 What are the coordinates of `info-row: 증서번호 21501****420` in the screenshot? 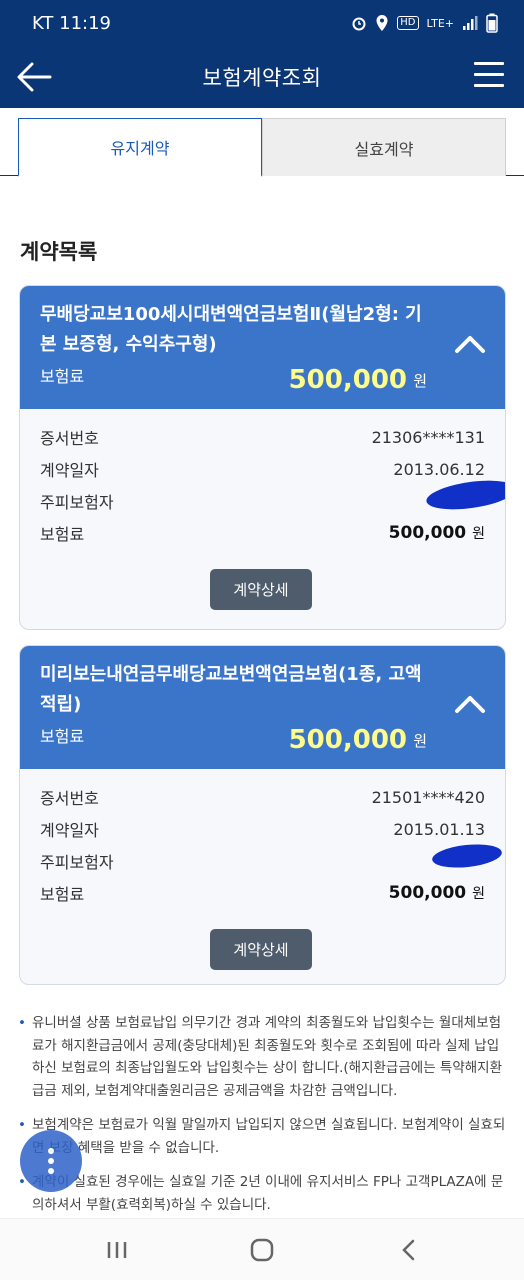 It's located at (262, 797).